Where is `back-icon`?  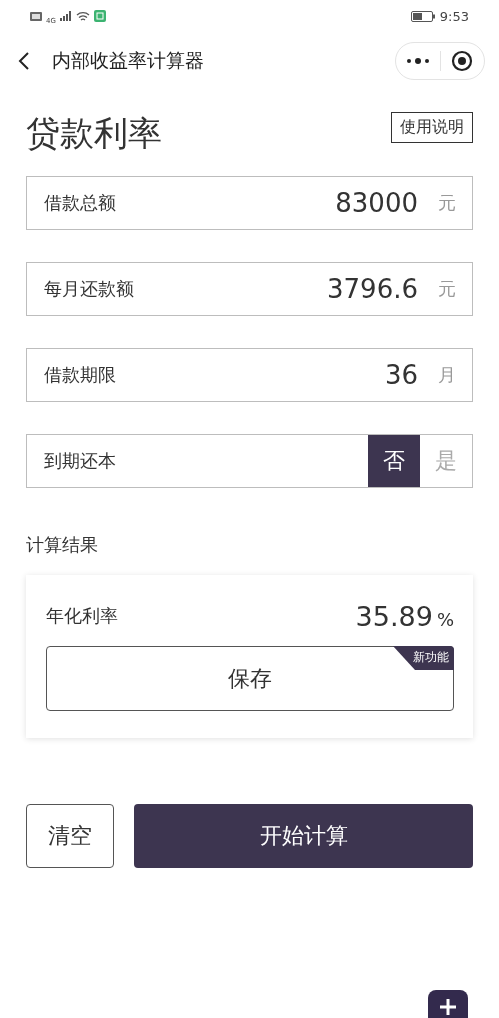 back-icon is located at coordinates (24, 61).